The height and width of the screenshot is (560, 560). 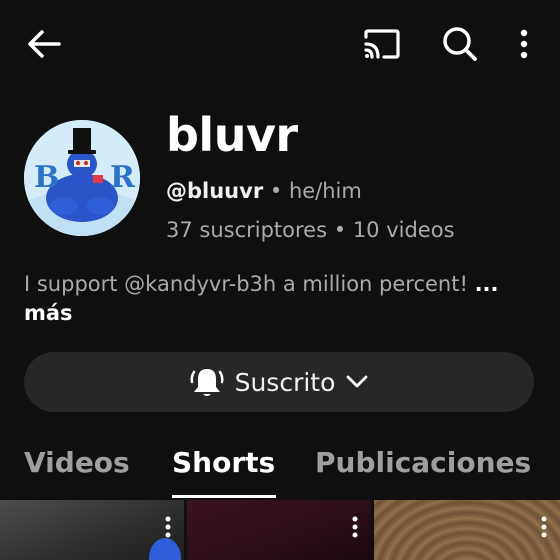 I want to click on more-options-button, so click(x=524, y=44).